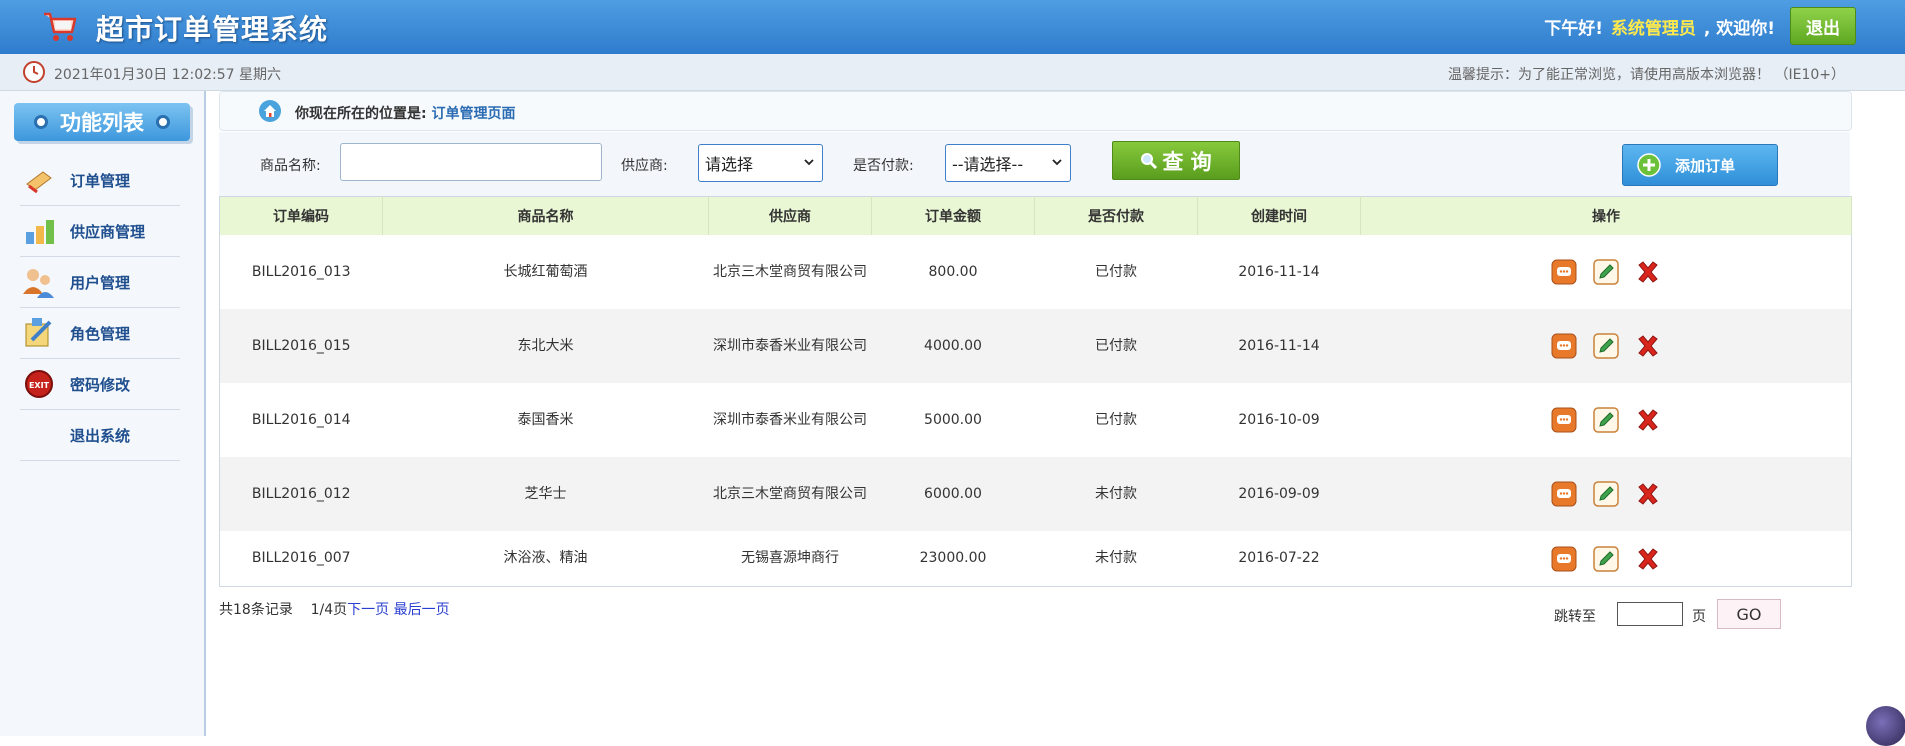 This screenshot has width=1905, height=746. Describe the element at coordinates (760, 163) in the screenshot. I see `supplier-select: 请选择` at that location.